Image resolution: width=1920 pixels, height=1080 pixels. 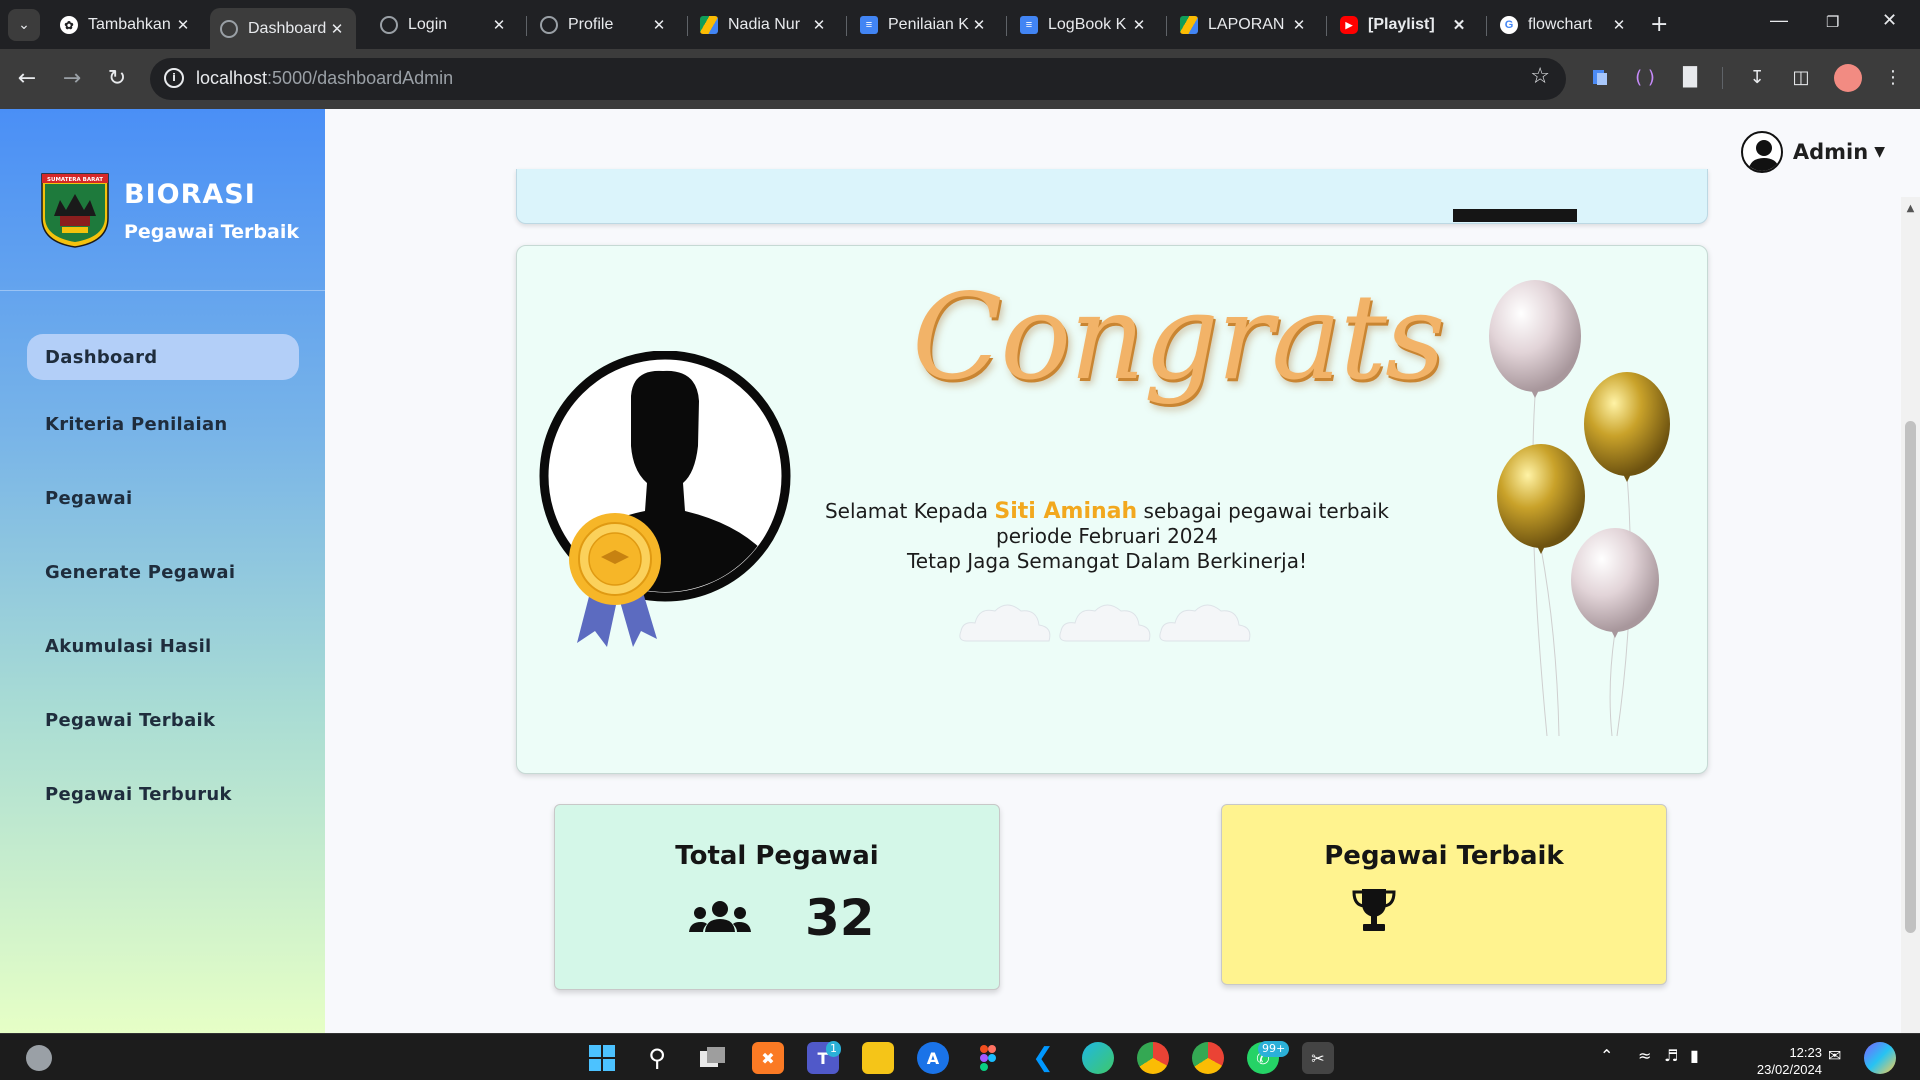 I want to click on sidebar-item-akumulasi-hasil: Akumulasi Hasil, so click(x=163, y=646).